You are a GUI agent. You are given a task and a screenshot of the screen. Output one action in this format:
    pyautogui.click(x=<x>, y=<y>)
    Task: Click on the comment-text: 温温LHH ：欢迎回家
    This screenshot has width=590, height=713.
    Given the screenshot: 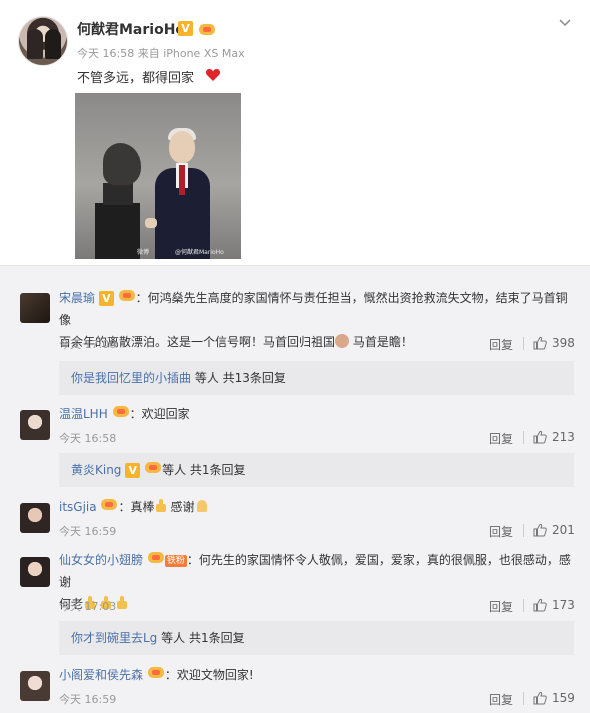 What is the action you would take?
    pyautogui.click(x=124, y=414)
    